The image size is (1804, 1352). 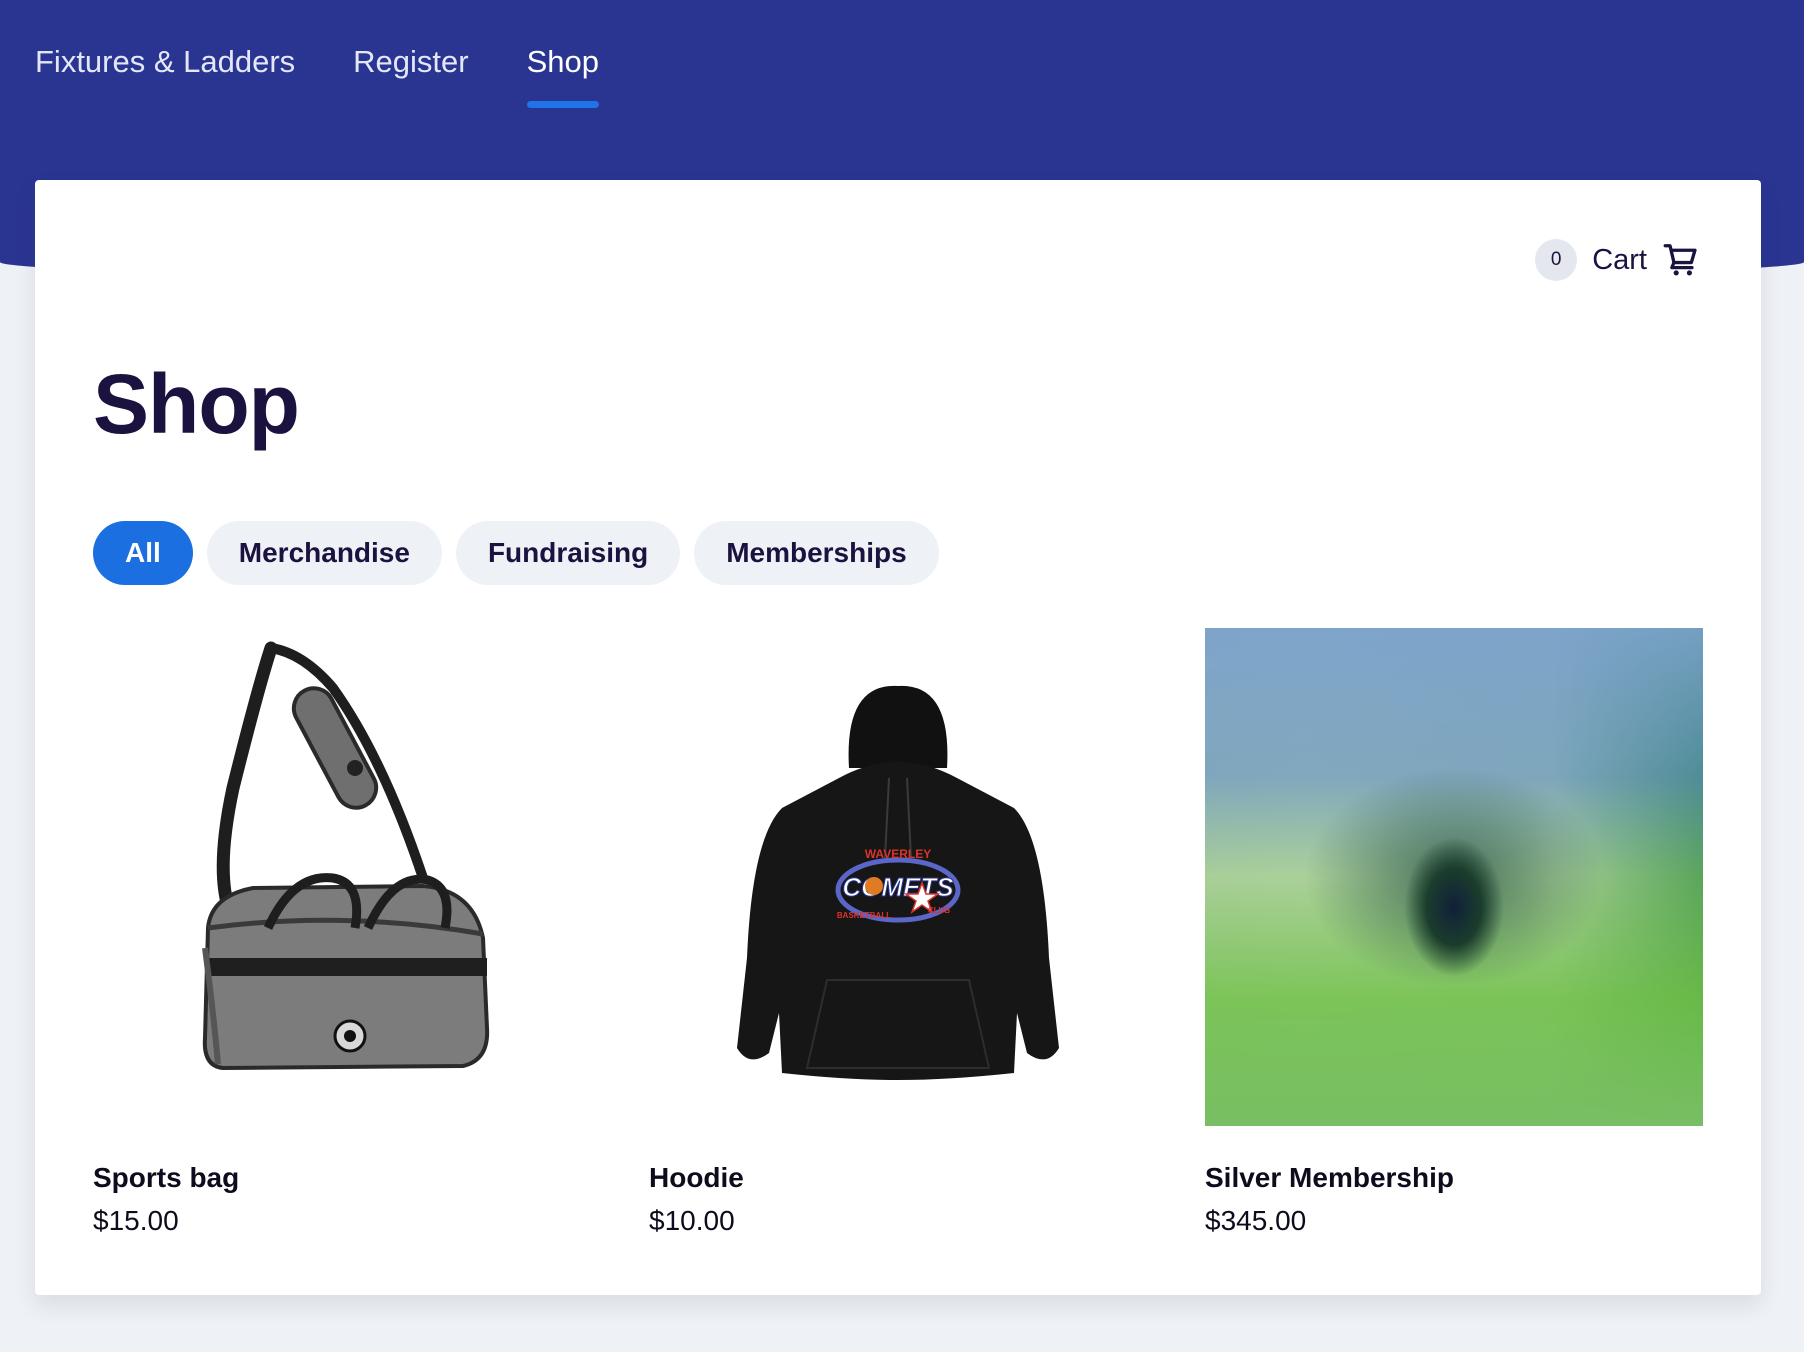 What do you see at coordinates (165, 55) in the screenshot?
I see `nav-item-fixtures-ladders: Fixtures & Ladders` at bounding box center [165, 55].